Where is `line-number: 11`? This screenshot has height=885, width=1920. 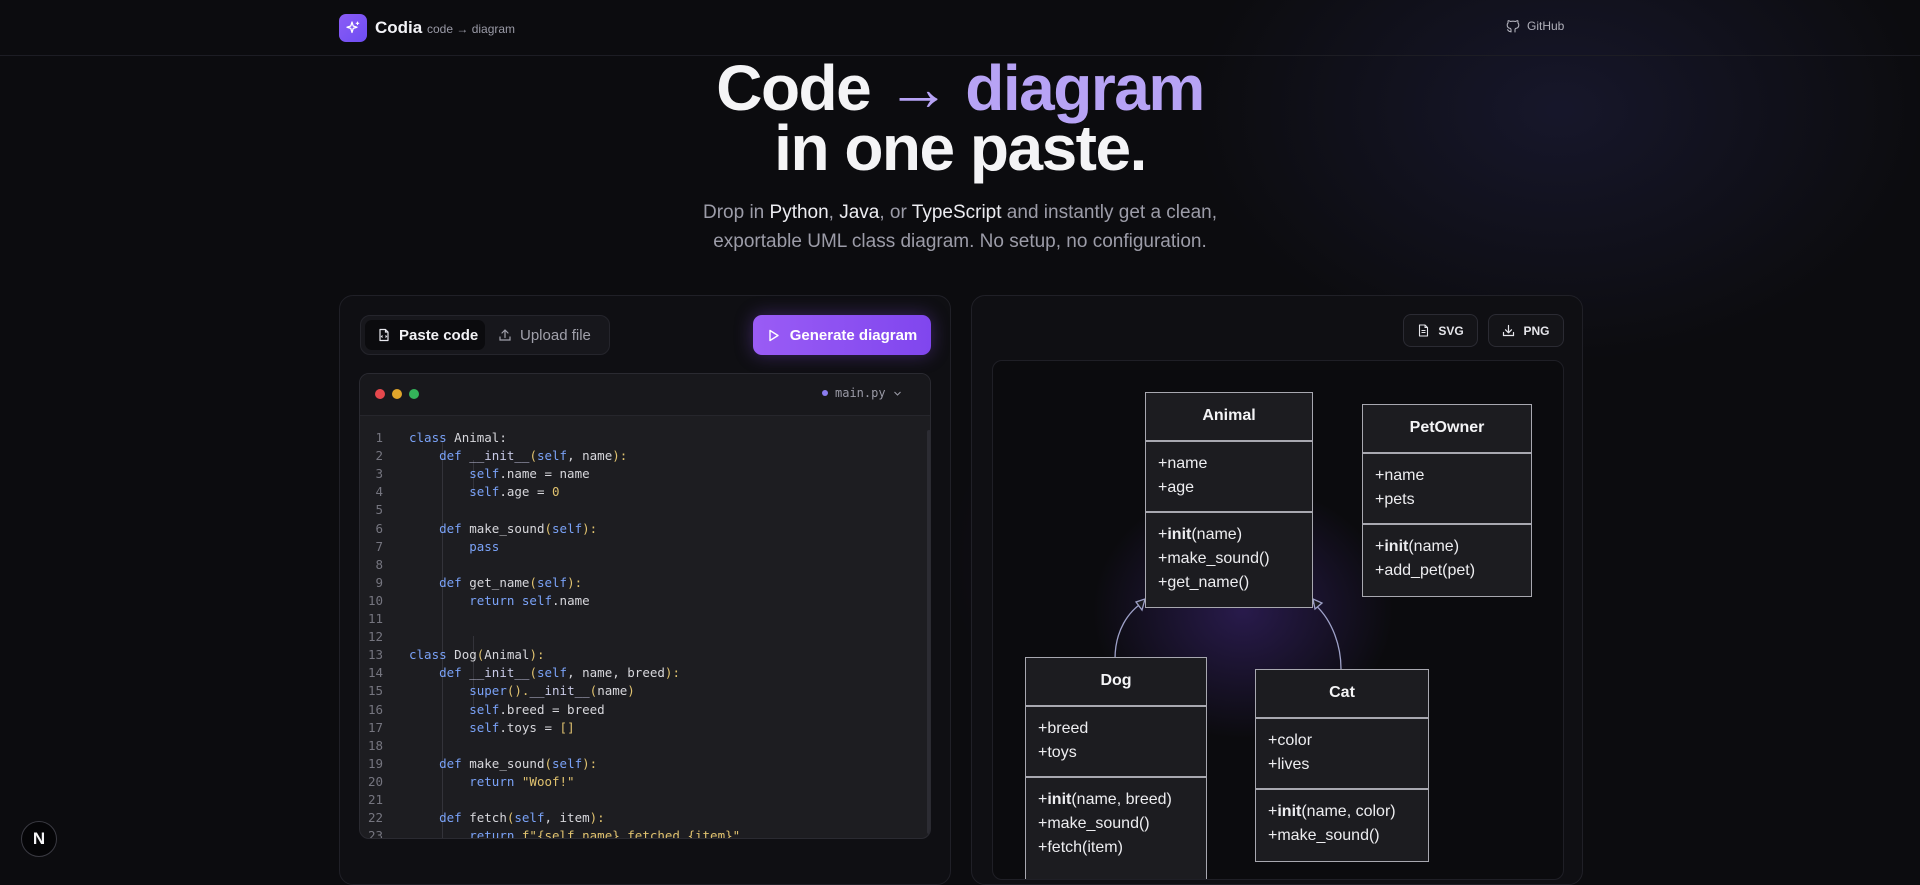 line-number: 11 is located at coordinates (375, 618).